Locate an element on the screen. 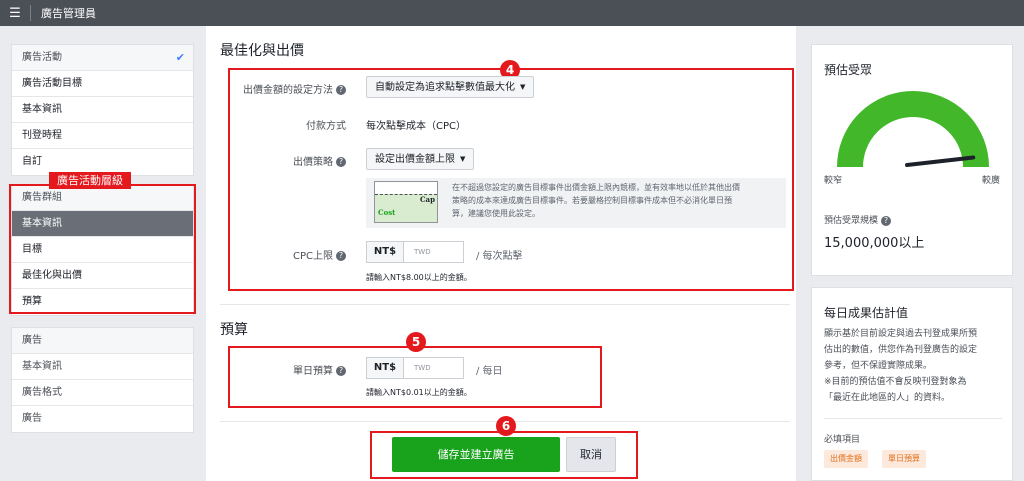 The image size is (1024, 481). adset-level-label: 廣告活動層級 is located at coordinates (90, 180).